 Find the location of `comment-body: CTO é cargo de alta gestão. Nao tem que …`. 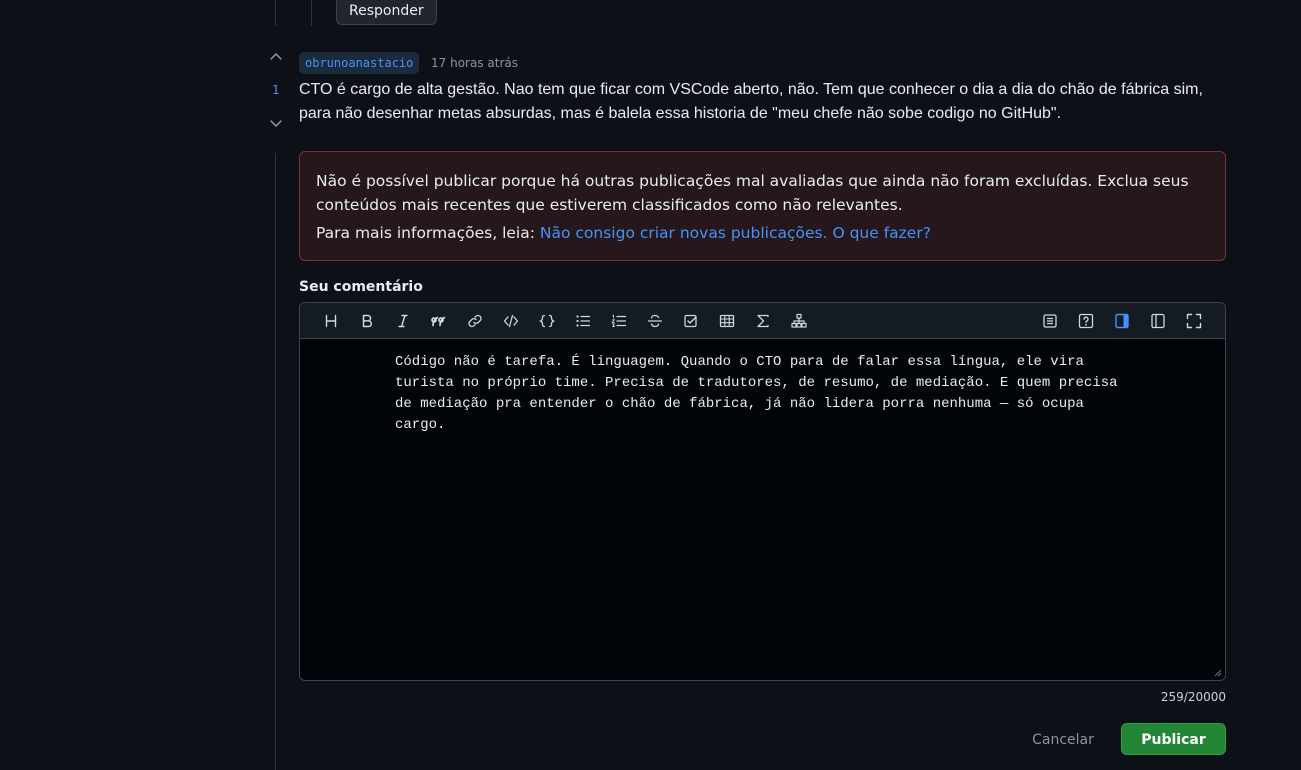

comment-body: CTO é cargo de alta gestão. Nao tem que … is located at coordinates (751, 101).